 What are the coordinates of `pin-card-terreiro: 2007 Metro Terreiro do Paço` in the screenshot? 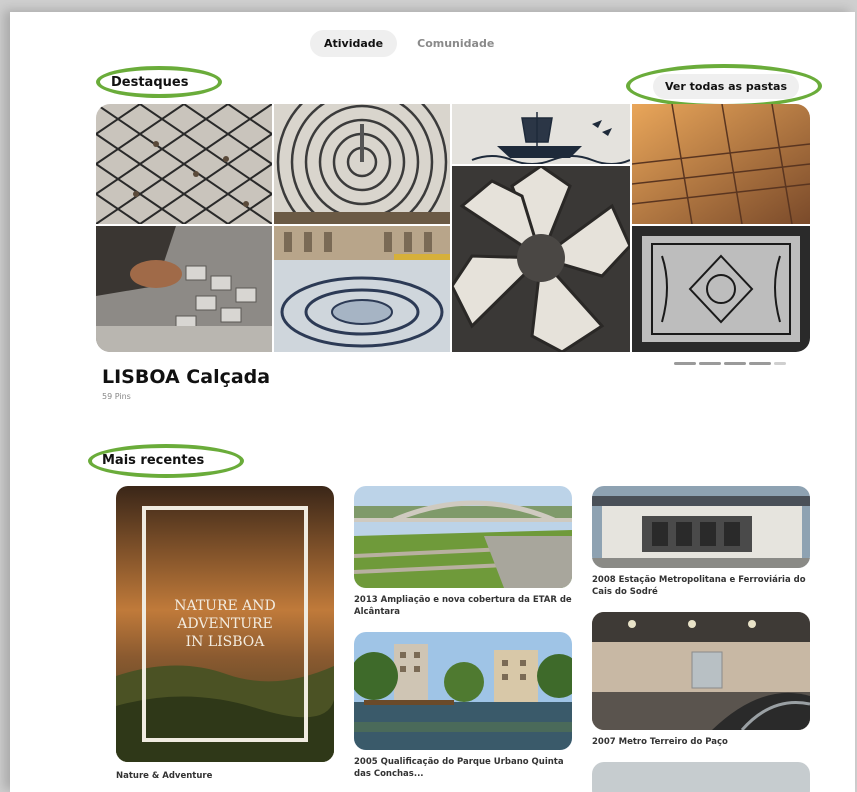 It's located at (701, 680).